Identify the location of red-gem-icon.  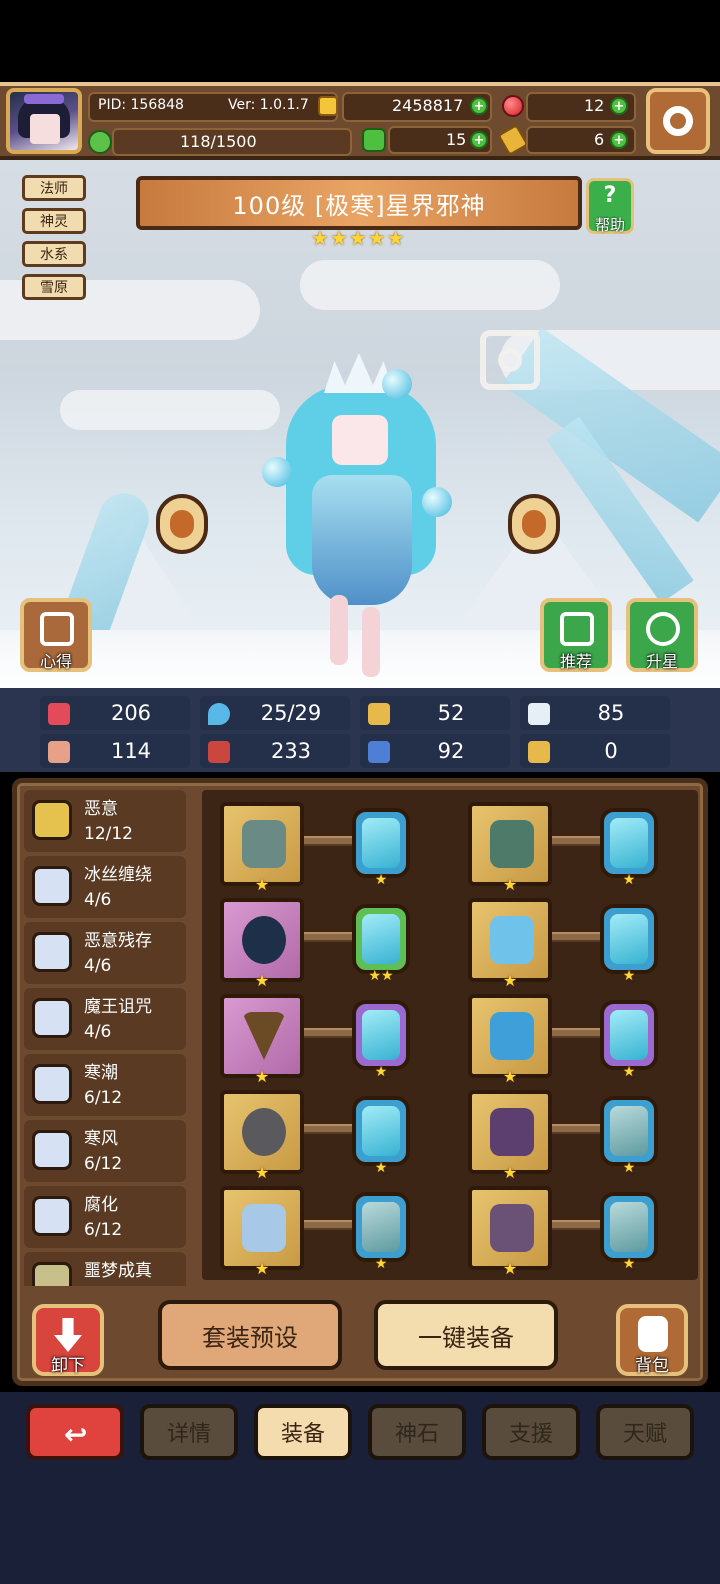
(513, 106).